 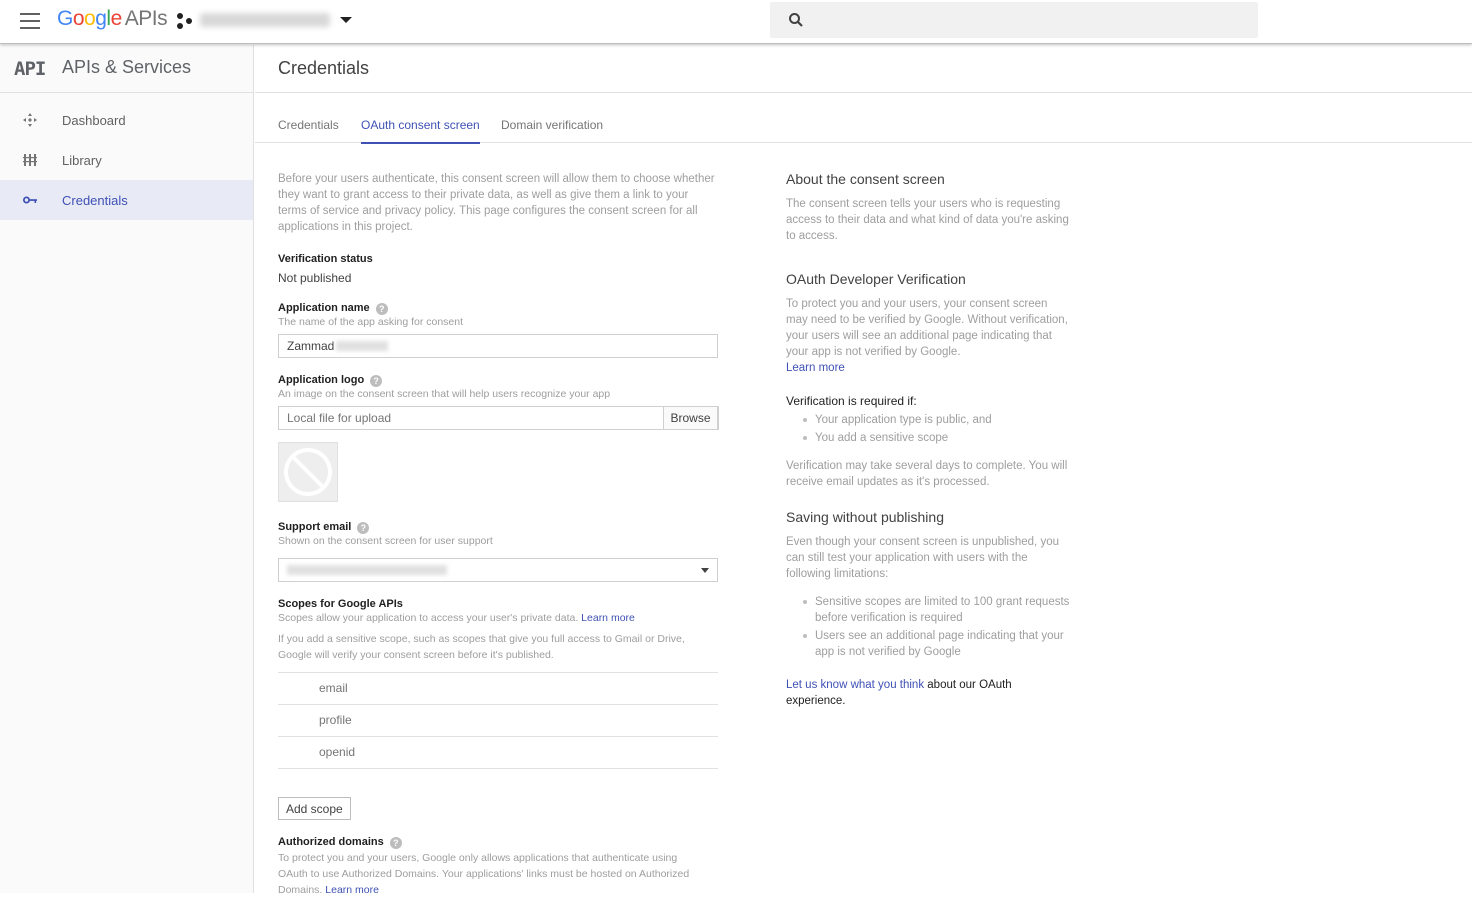 What do you see at coordinates (420, 131) in the screenshot?
I see `tab-oauth-consent-screen: OAuth consent screen` at bounding box center [420, 131].